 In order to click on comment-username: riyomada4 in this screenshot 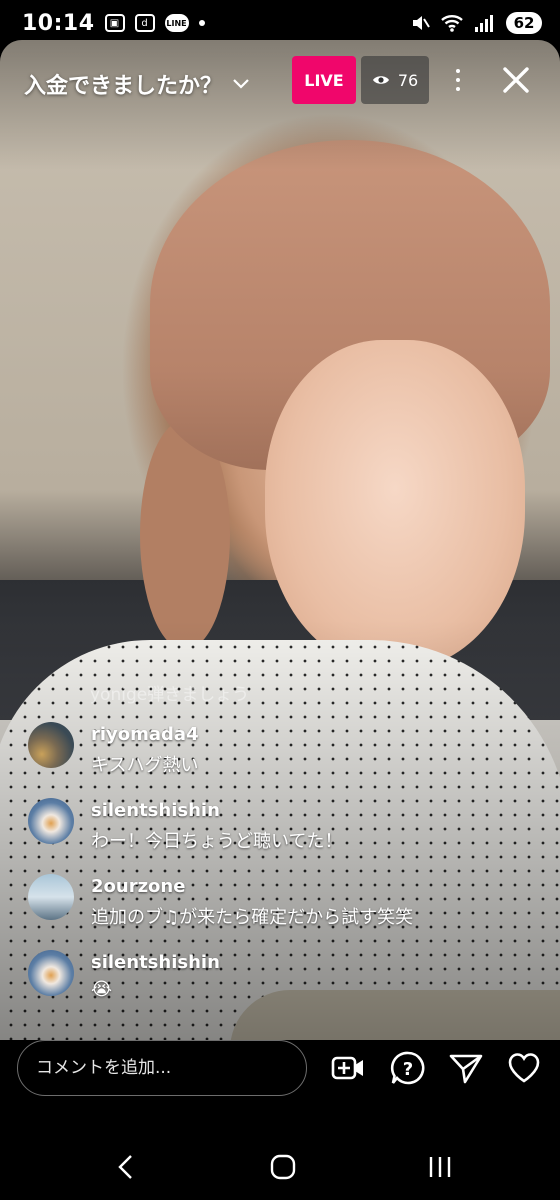, I will do `click(145, 734)`.